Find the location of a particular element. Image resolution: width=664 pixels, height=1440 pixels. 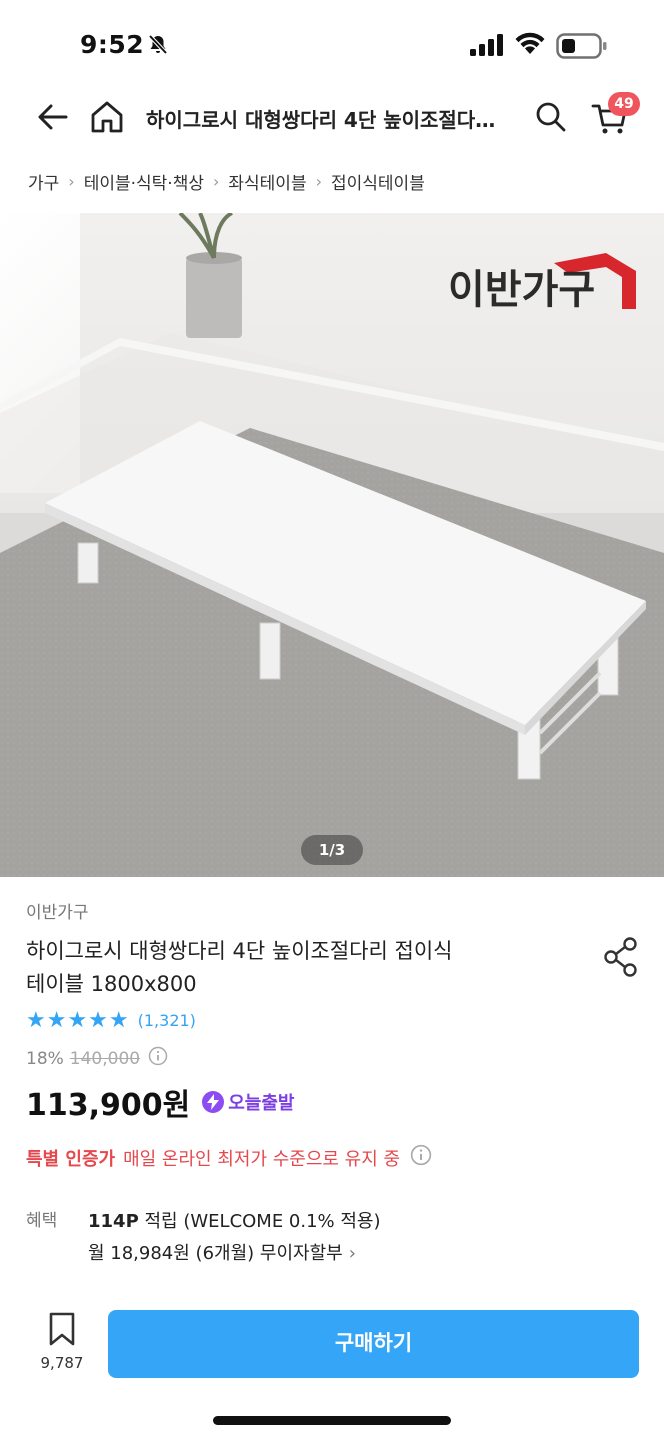

sale-price: 113,900원 is located at coordinates (108, 1105).